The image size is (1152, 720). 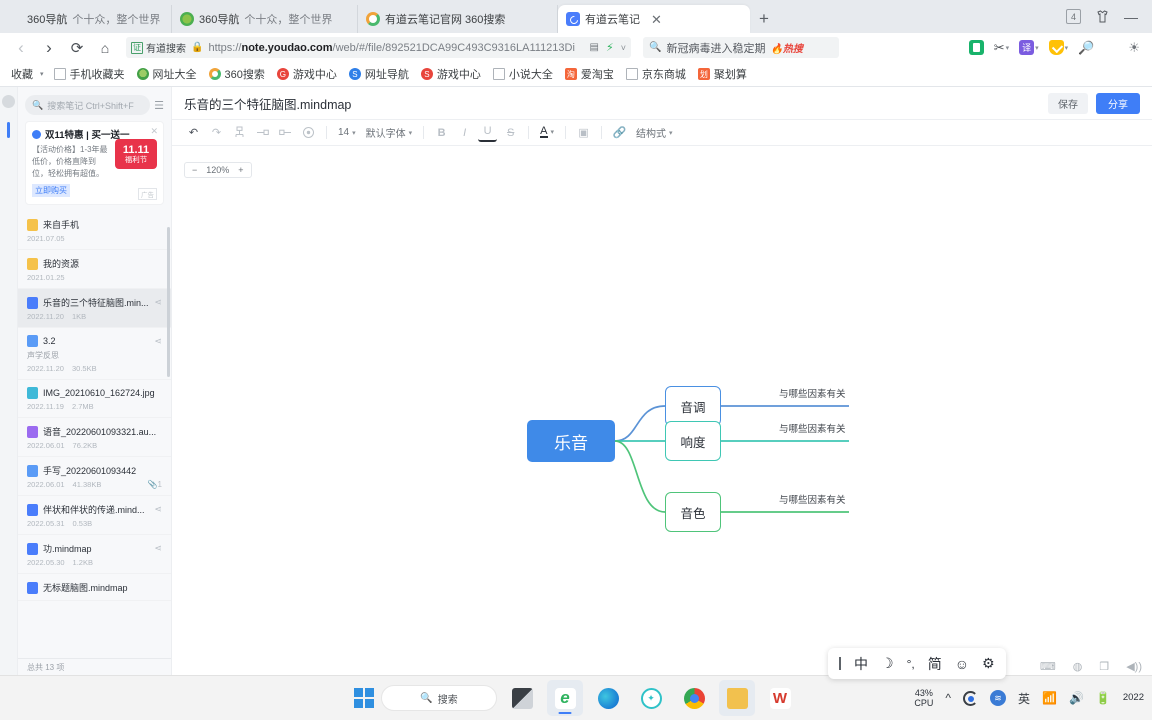 What do you see at coordinates (651, 698) in the screenshot?
I see `taskbar-app-360-safe: ✦` at bounding box center [651, 698].